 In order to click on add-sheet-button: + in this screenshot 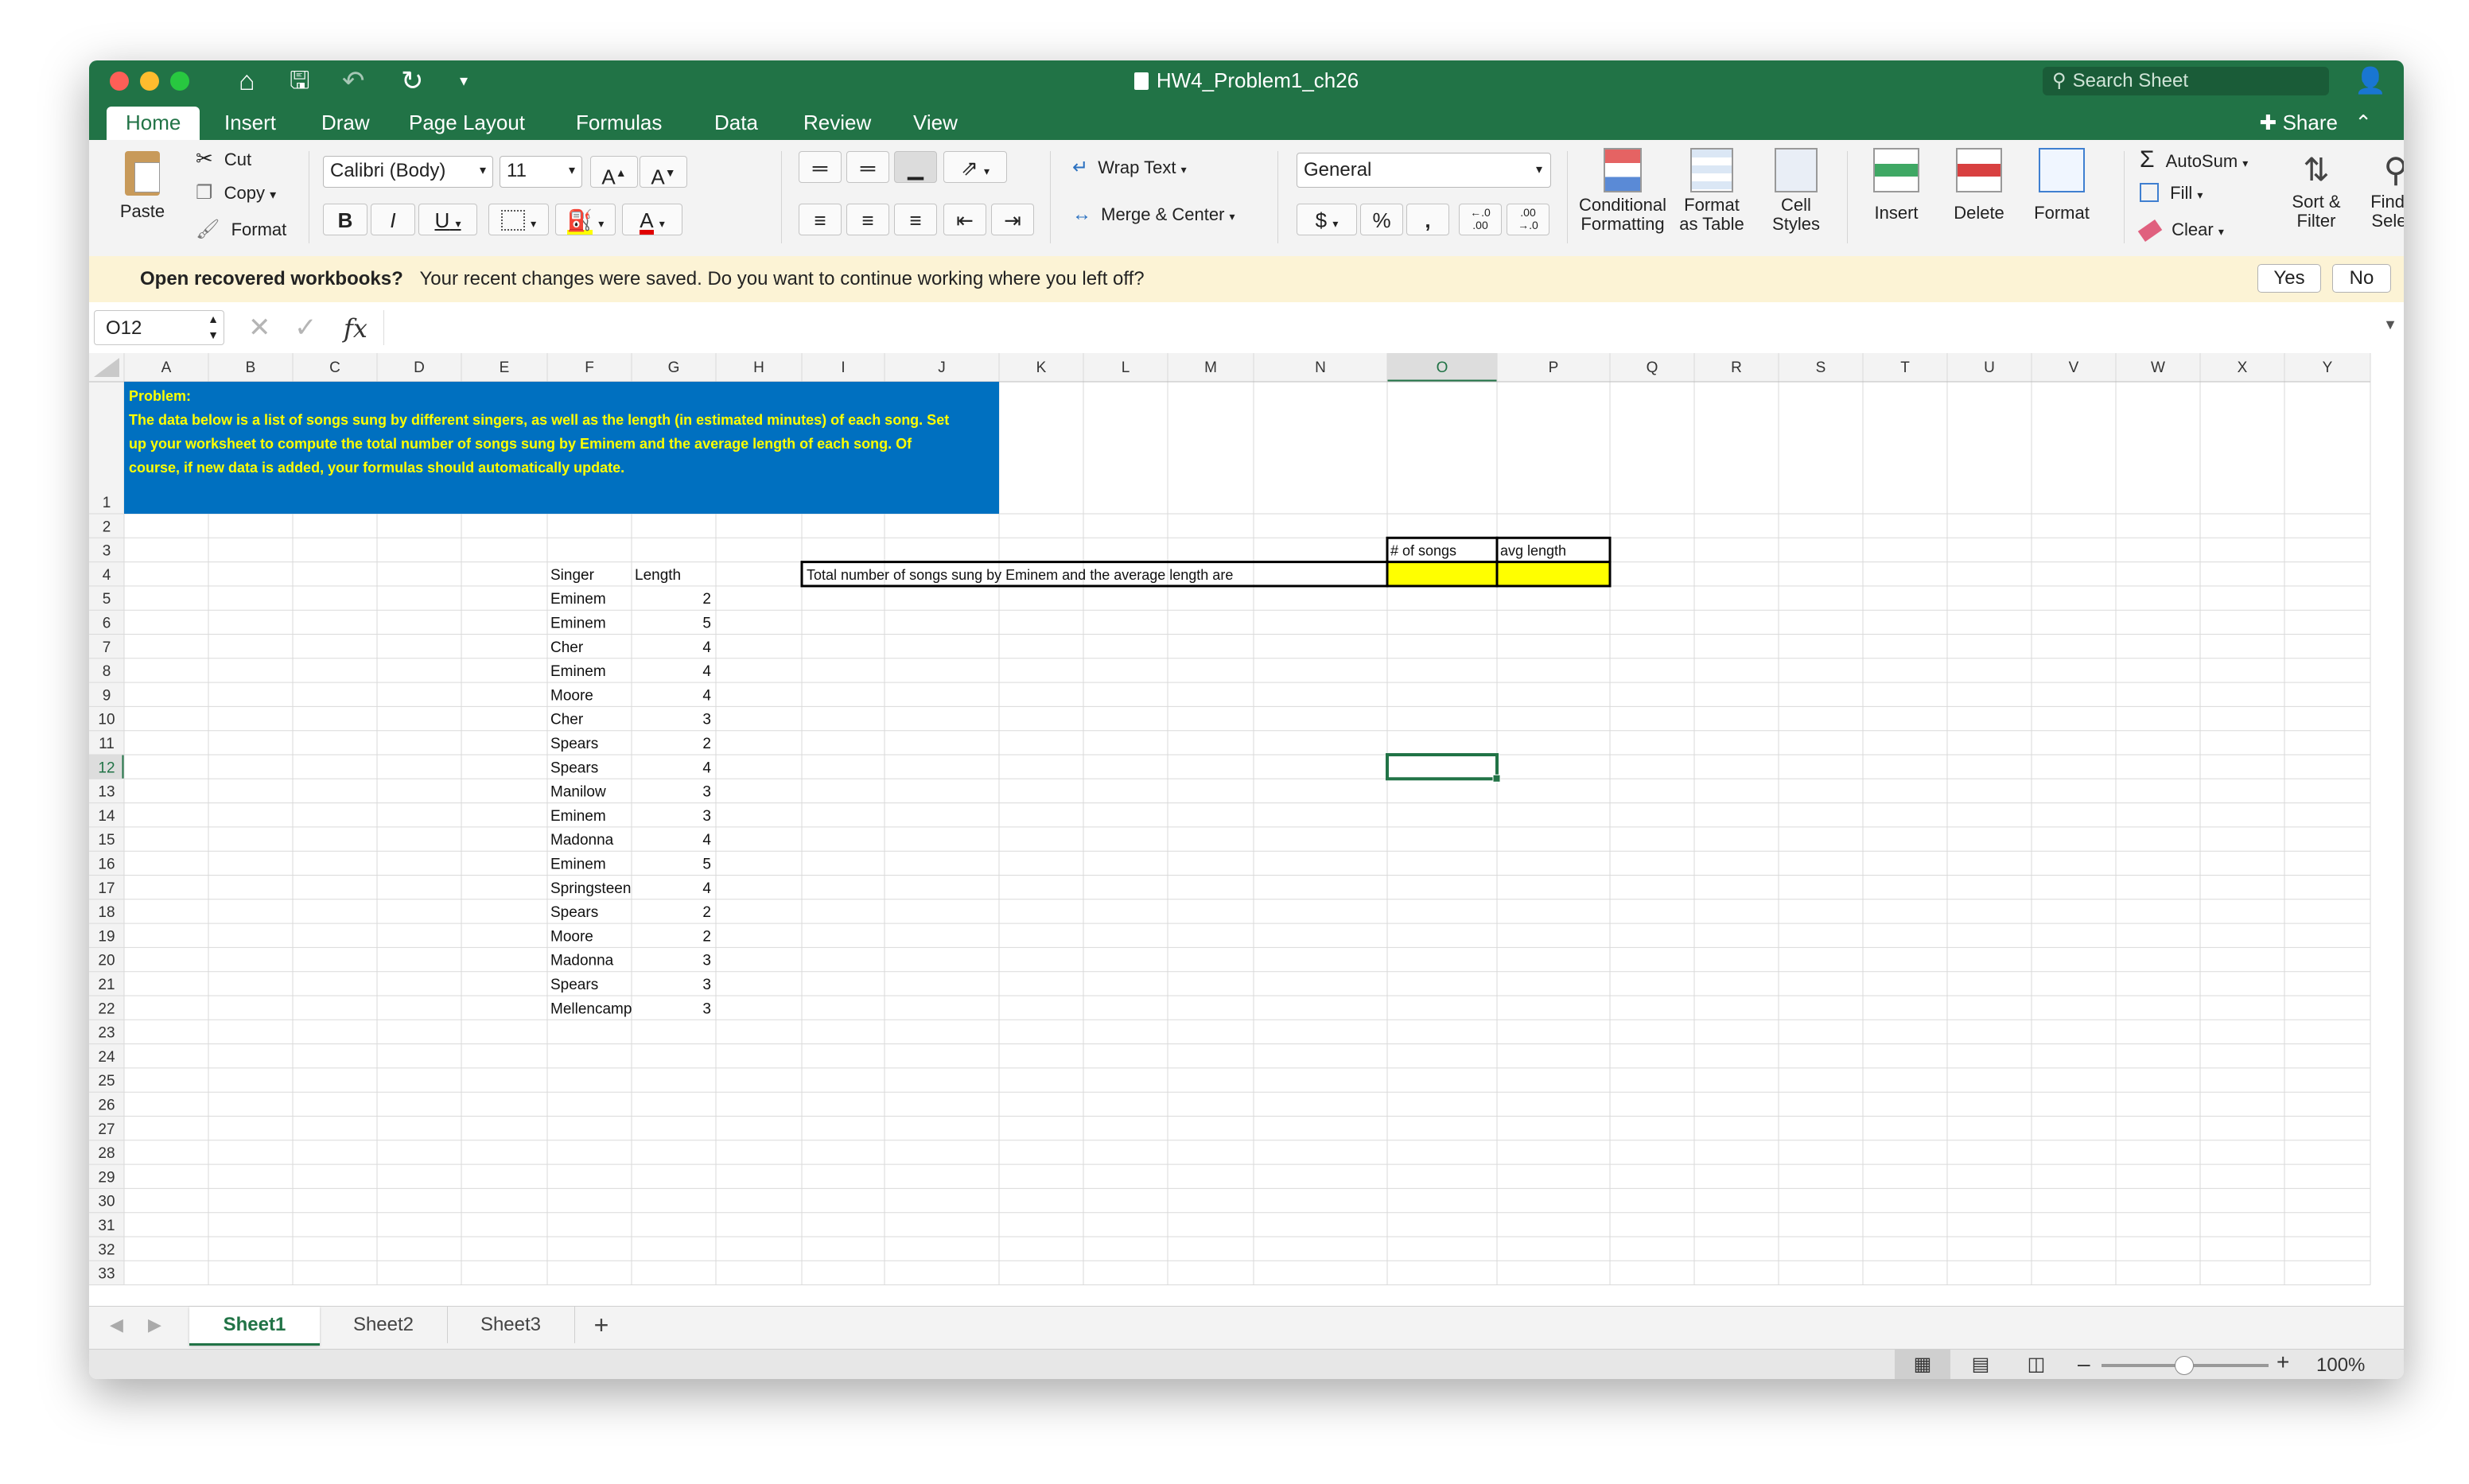, I will do `click(601, 1325)`.